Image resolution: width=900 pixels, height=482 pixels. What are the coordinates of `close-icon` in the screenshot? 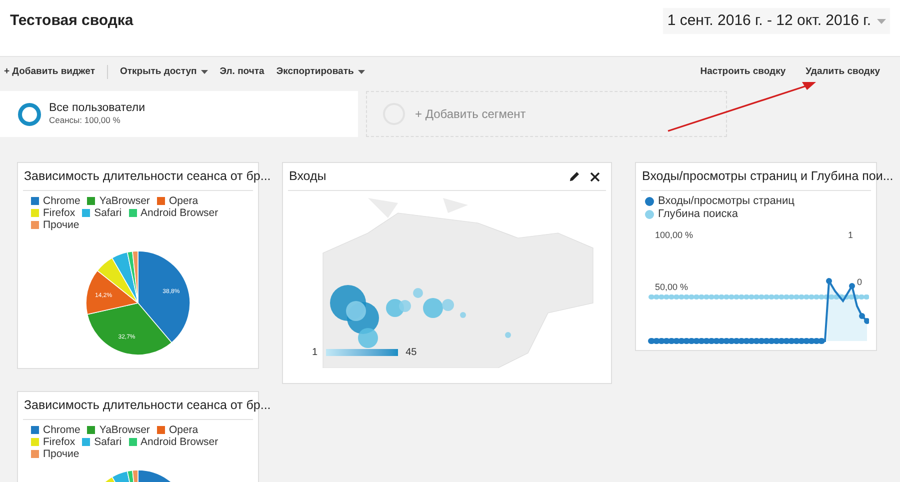 It's located at (595, 177).